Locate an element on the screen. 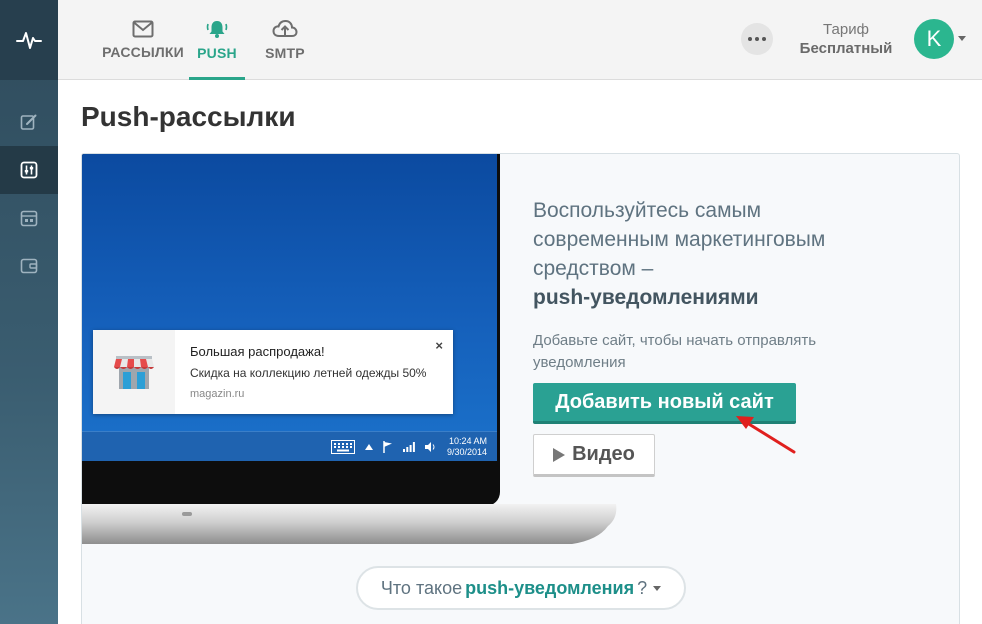 The image size is (982, 624). sidebar-item-wallet is located at coordinates (29, 266).